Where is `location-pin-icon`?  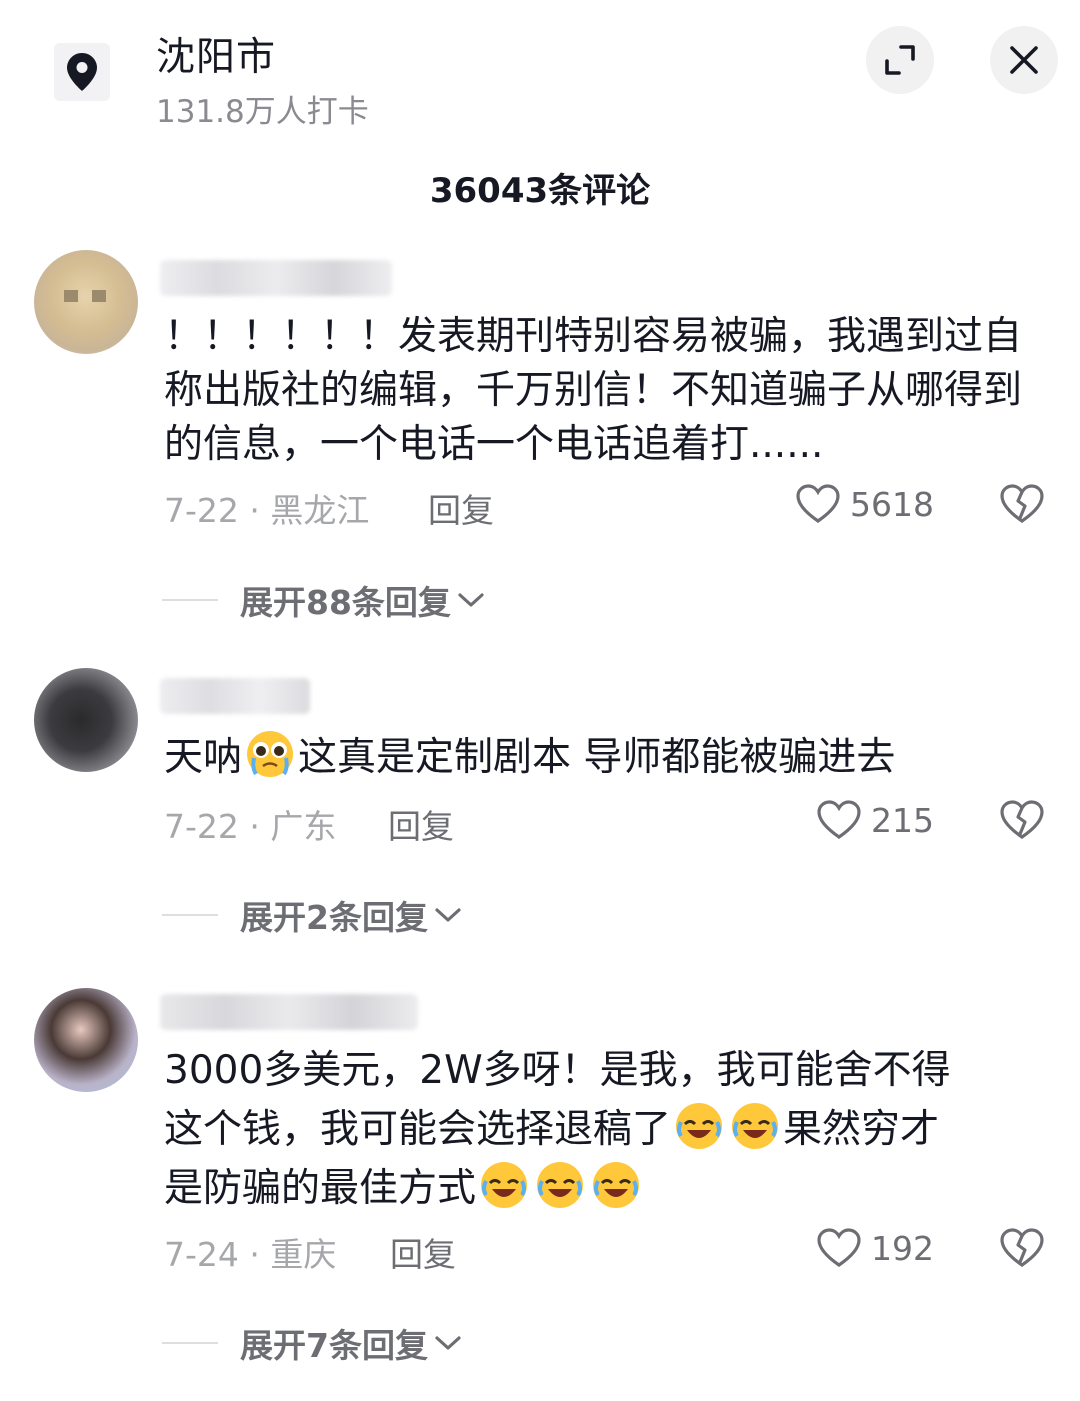
location-pin-icon is located at coordinates (82, 72).